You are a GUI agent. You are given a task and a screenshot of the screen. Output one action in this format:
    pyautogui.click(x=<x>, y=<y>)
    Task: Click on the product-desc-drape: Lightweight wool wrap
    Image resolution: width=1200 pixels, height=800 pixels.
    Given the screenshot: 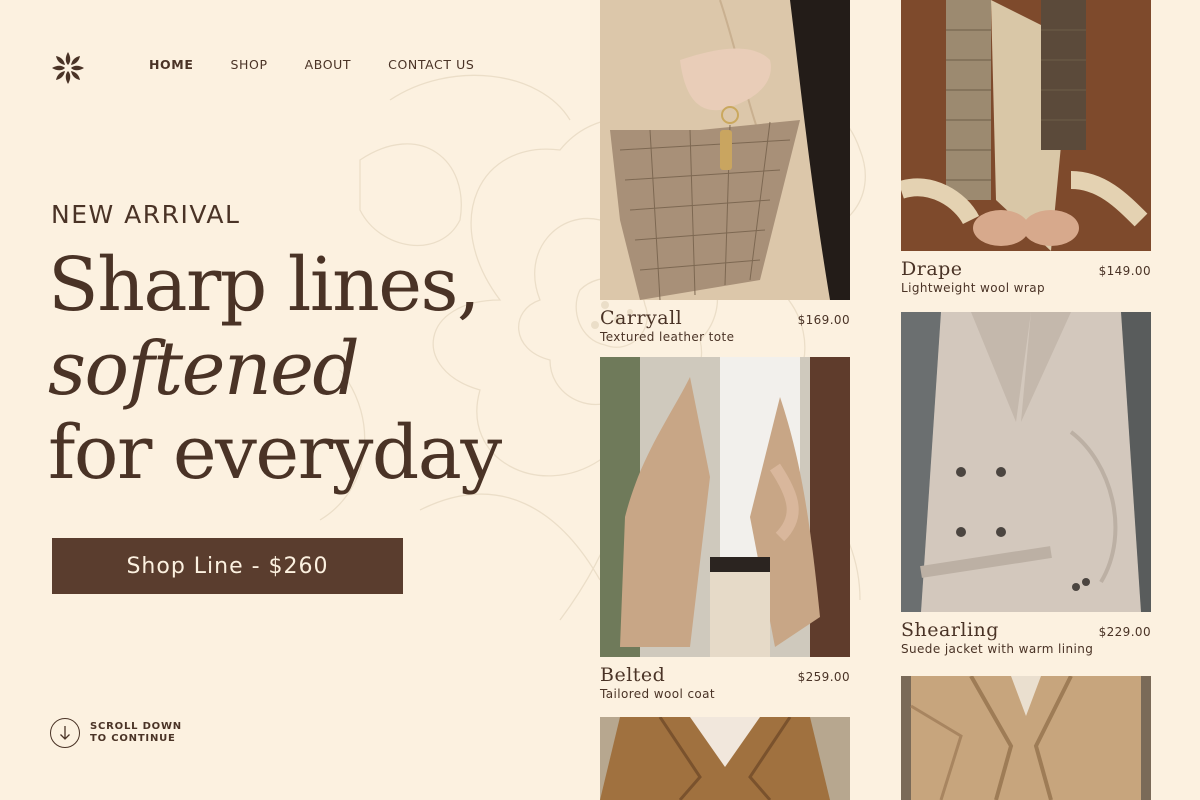 What is the action you would take?
    pyautogui.click(x=973, y=288)
    